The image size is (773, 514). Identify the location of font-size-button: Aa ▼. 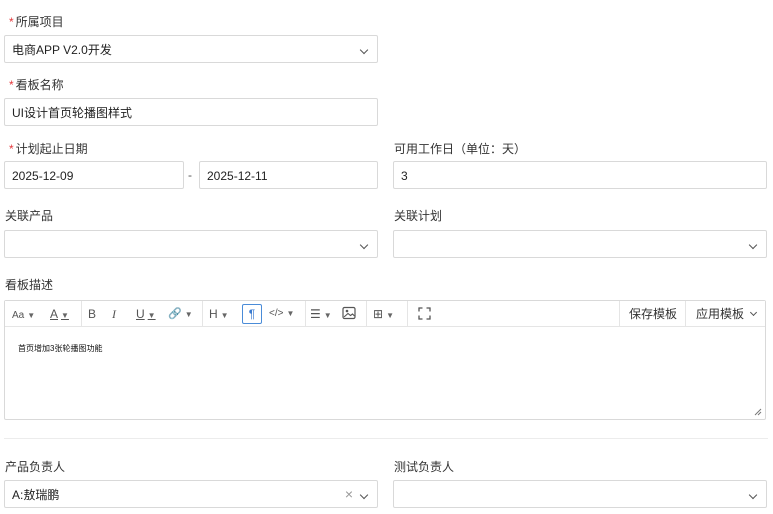
(23, 314).